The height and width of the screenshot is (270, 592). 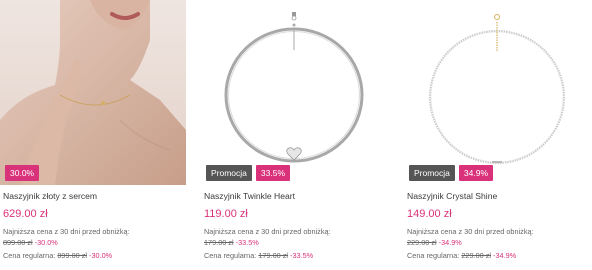 I want to click on regular-percent: -34.9%, so click(x=505, y=255).